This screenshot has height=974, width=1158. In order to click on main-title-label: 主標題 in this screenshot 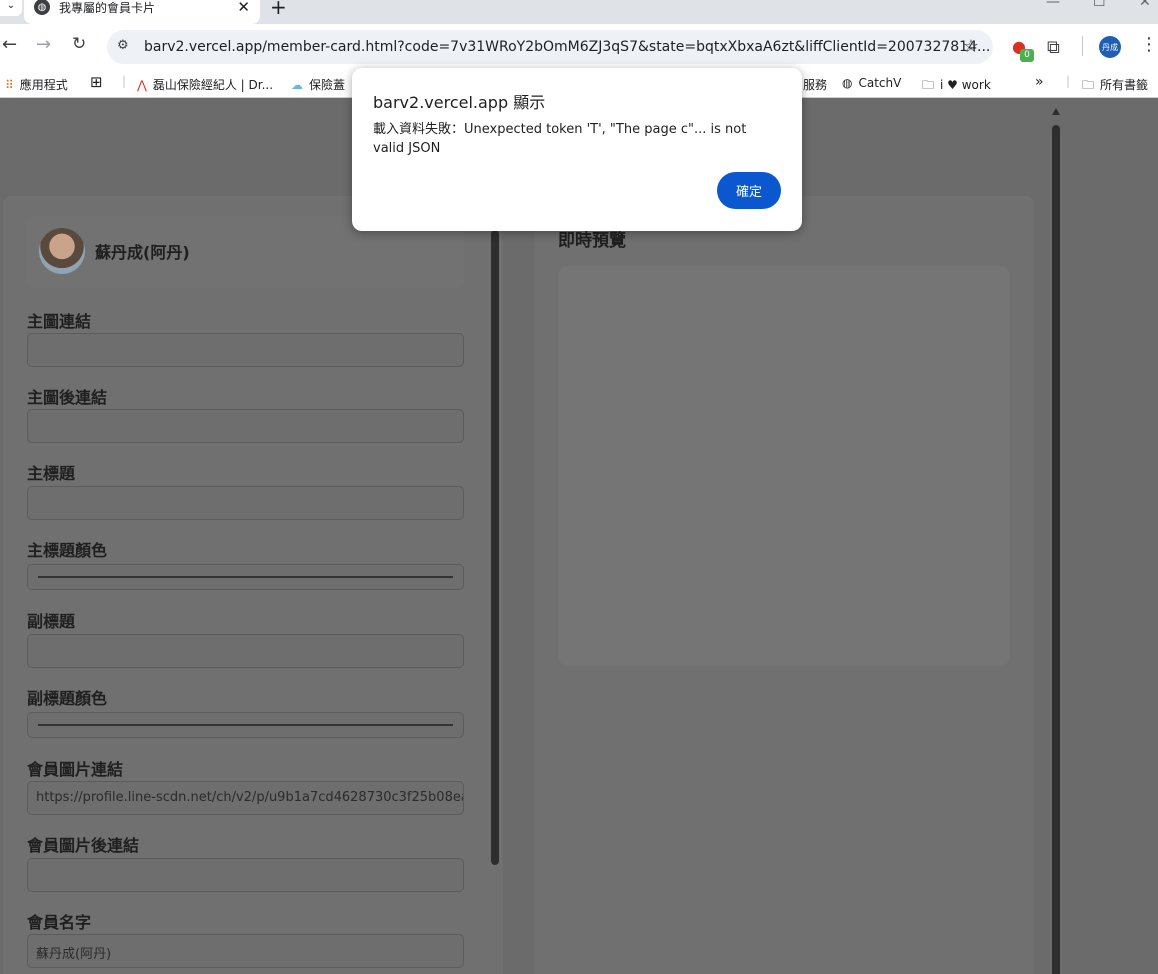, I will do `click(51, 473)`.